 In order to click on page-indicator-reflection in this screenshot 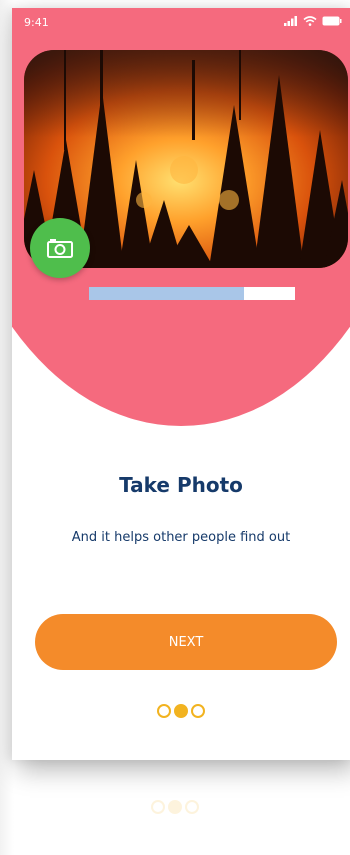, I will do `click(175, 807)`.